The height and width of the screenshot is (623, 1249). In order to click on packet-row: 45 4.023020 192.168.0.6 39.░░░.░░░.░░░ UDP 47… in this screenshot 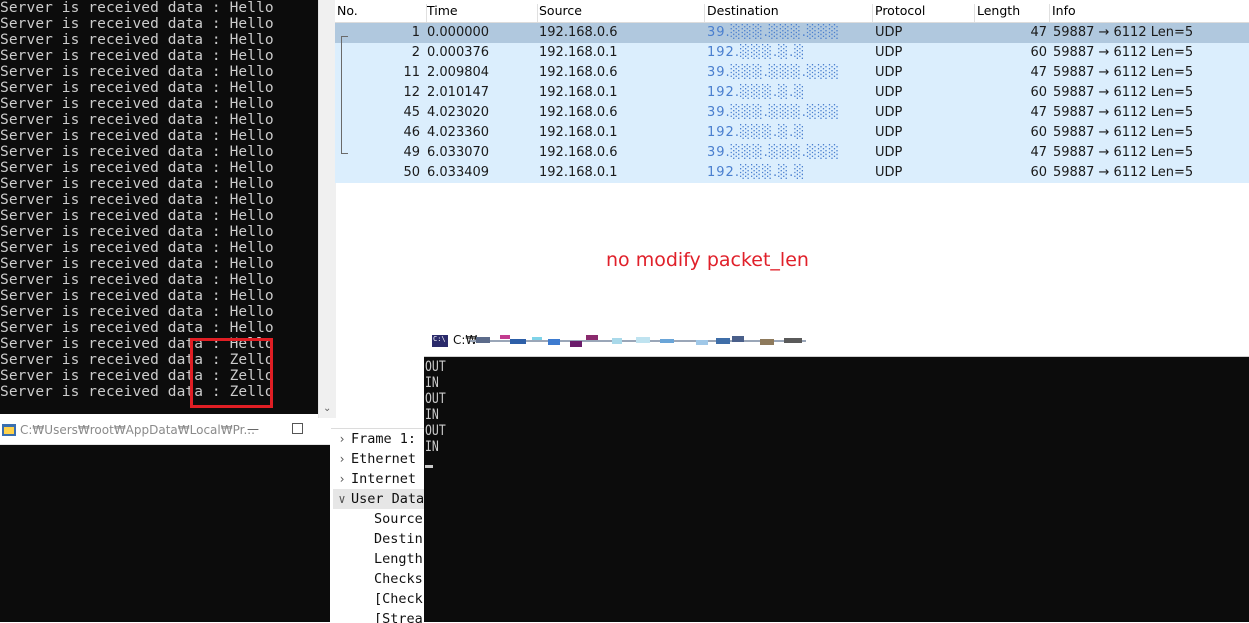, I will do `click(792, 113)`.